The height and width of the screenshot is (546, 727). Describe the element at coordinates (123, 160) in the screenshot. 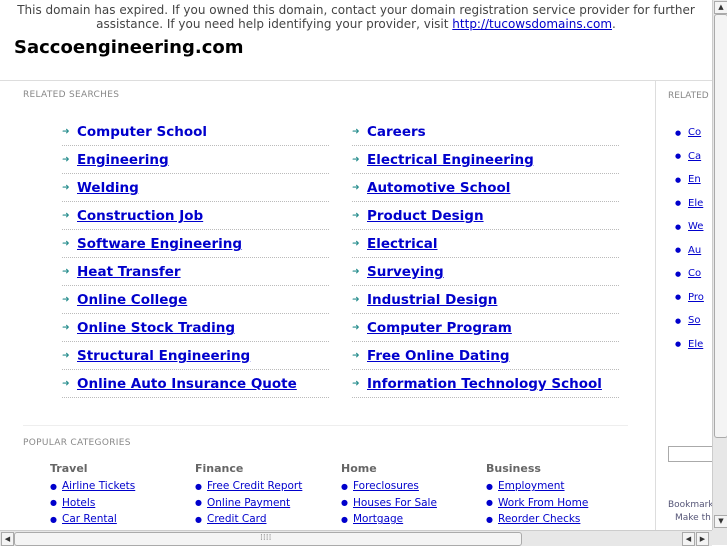

I see `related-search-link: Engineering` at that location.